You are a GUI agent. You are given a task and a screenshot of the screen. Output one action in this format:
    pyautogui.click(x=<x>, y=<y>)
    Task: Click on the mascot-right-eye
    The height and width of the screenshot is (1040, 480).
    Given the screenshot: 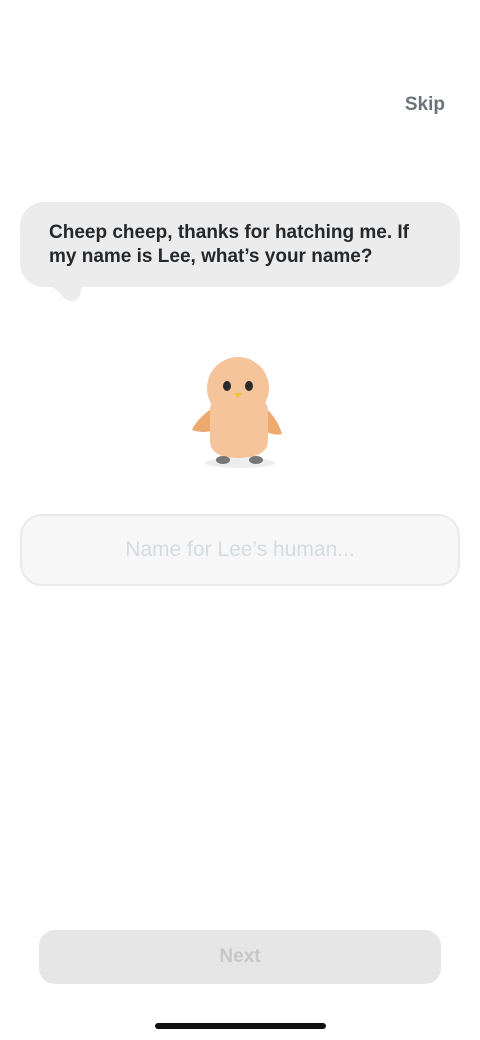 What is the action you would take?
    pyautogui.click(x=249, y=386)
    